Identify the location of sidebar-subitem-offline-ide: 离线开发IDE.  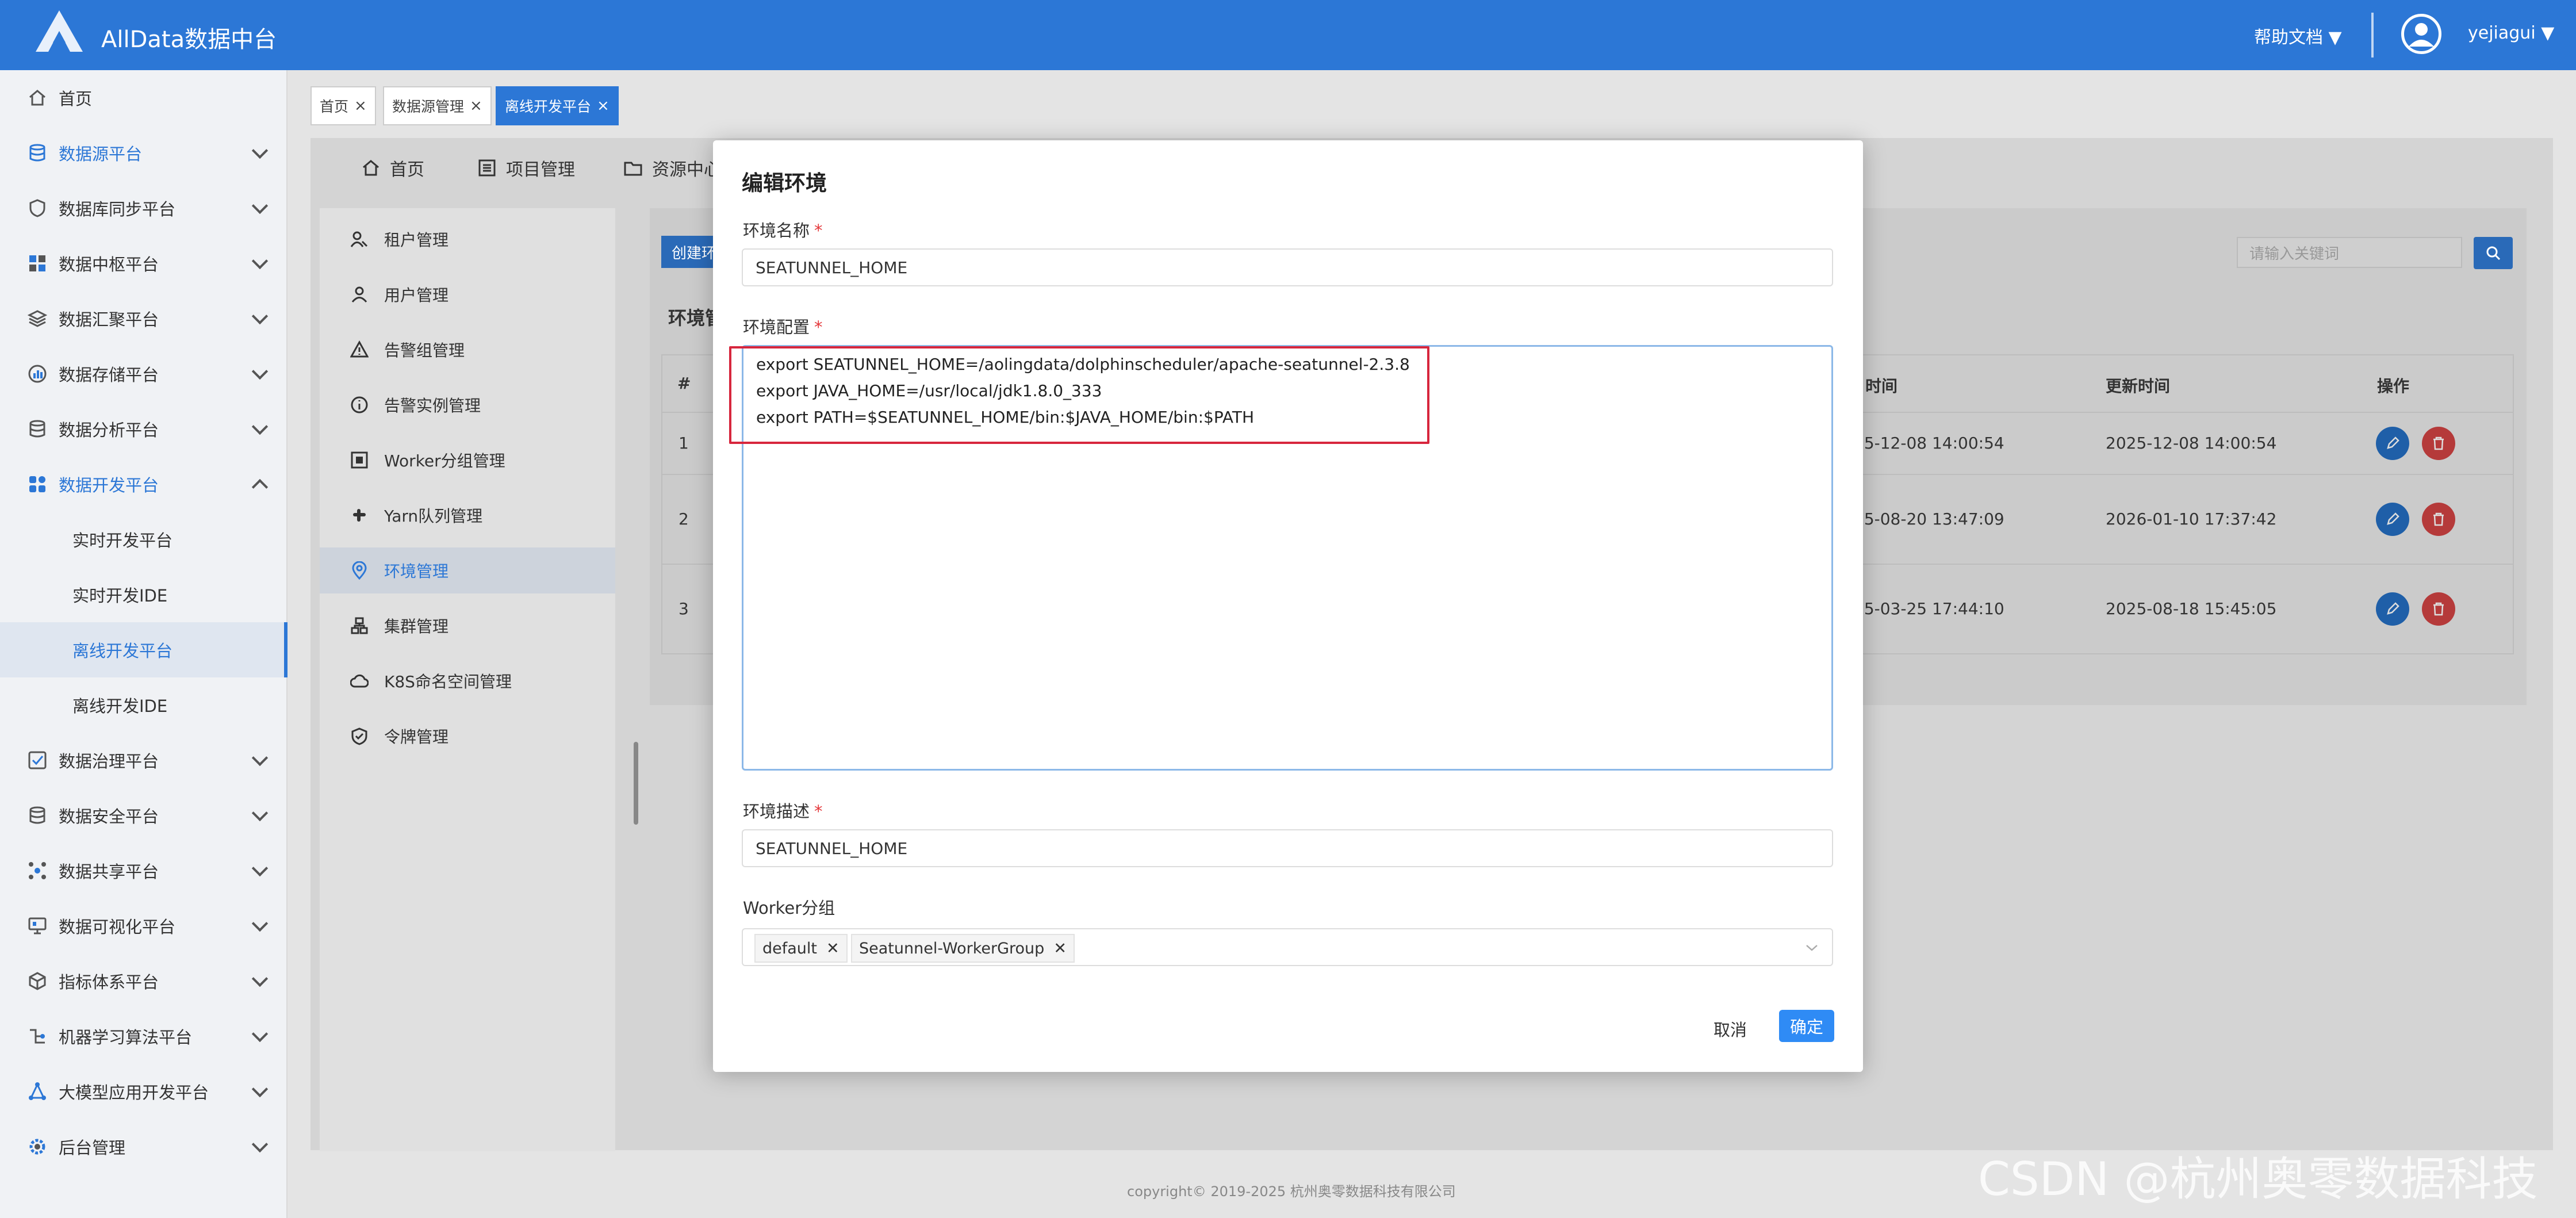
(144, 705).